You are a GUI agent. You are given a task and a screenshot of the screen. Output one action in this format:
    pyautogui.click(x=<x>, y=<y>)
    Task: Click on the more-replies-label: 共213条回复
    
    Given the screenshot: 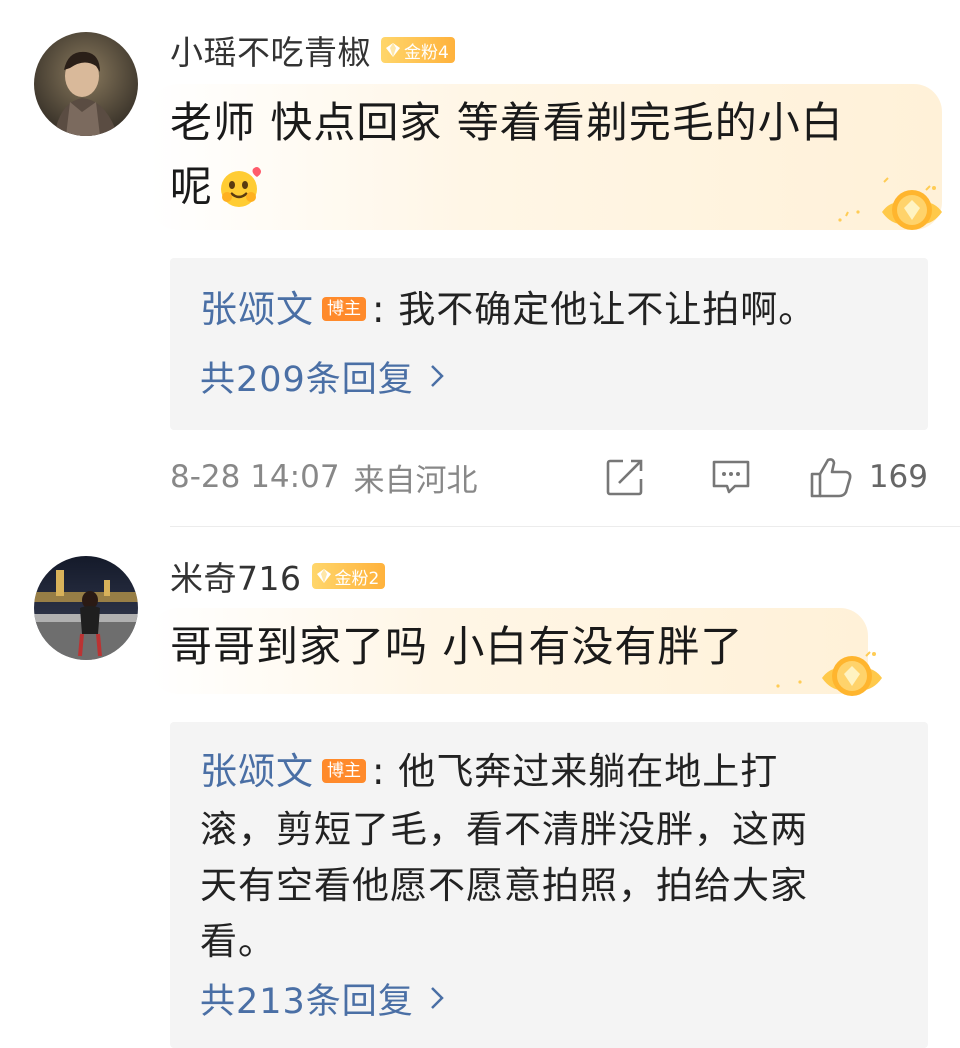 What is the action you would take?
    pyautogui.click(x=307, y=1001)
    